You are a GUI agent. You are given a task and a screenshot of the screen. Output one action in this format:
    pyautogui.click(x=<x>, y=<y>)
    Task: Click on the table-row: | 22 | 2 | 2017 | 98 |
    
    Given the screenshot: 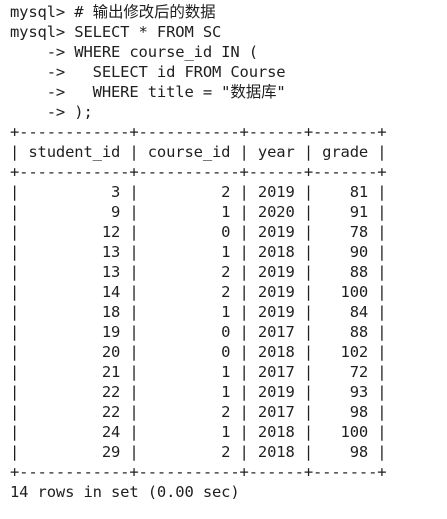 What is the action you would take?
    pyautogui.click(x=198, y=412)
    